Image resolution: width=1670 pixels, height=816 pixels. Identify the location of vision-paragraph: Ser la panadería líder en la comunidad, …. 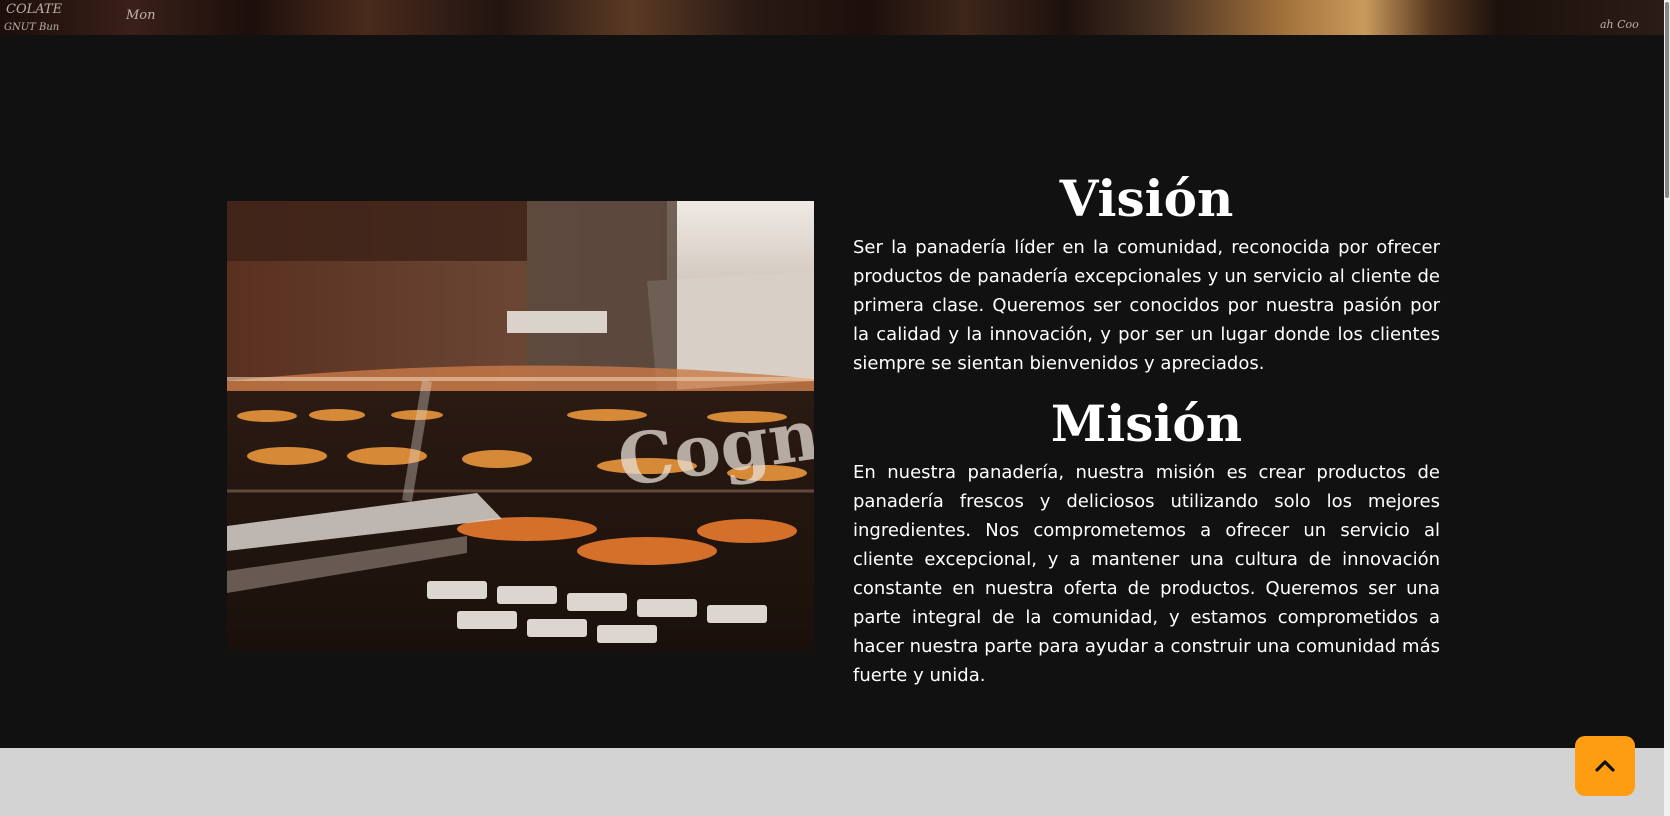
(1146, 305).